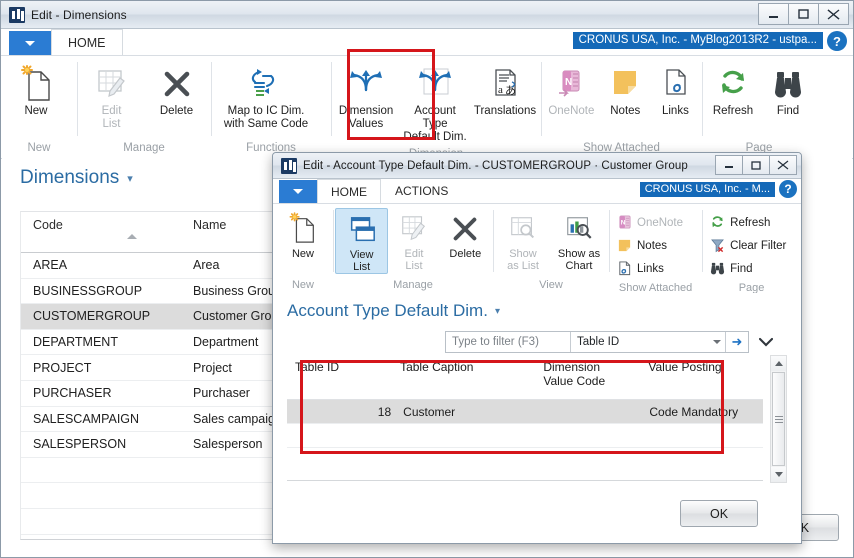 The height and width of the screenshot is (558, 854). What do you see at coordinates (650, 268) in the screenshot?
I see `inner-links-item: Links` at bounding box center [650, 268].